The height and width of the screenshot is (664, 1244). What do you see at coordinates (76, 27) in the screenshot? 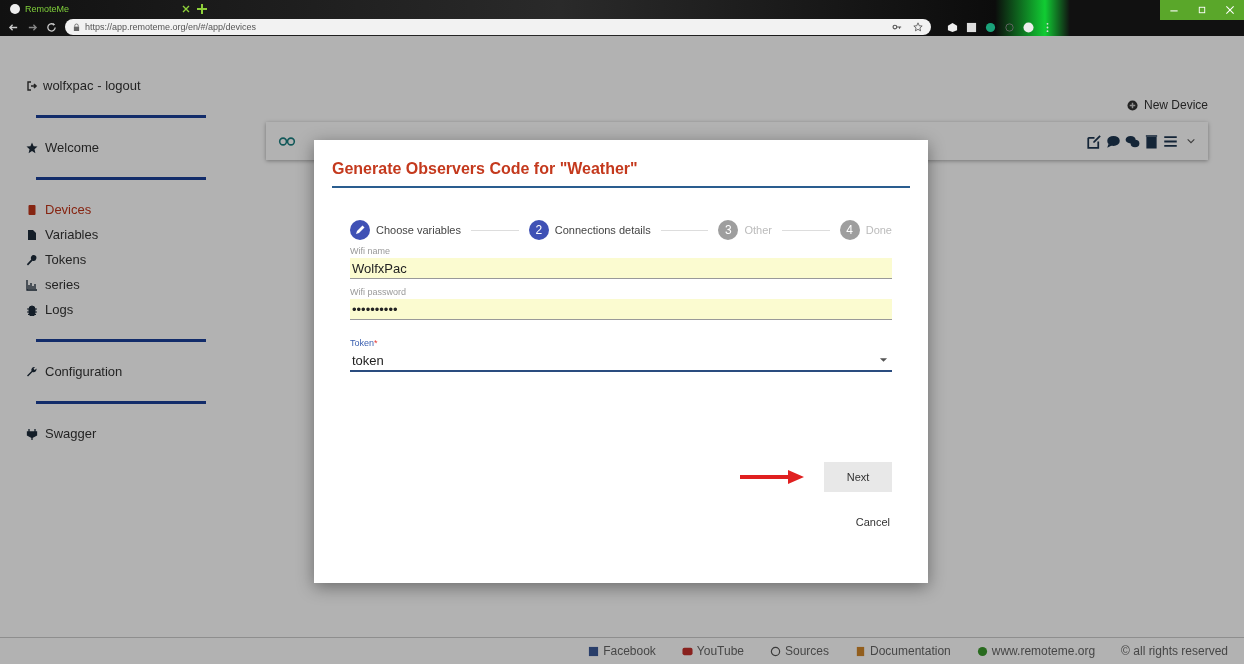
I see `lock-icon` at bounding box center [76, 27].